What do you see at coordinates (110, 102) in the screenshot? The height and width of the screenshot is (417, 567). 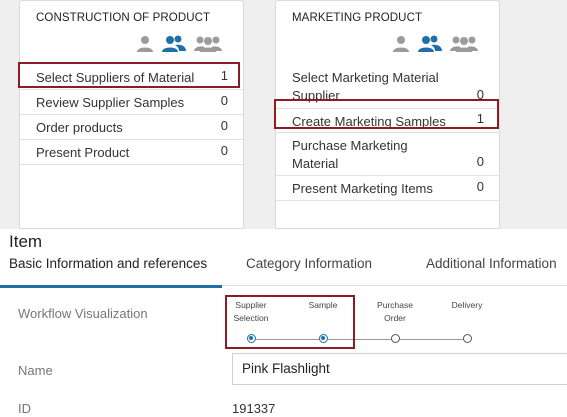 I see `task-label: Review Supplier Samples` at bounding box center [110, 102].